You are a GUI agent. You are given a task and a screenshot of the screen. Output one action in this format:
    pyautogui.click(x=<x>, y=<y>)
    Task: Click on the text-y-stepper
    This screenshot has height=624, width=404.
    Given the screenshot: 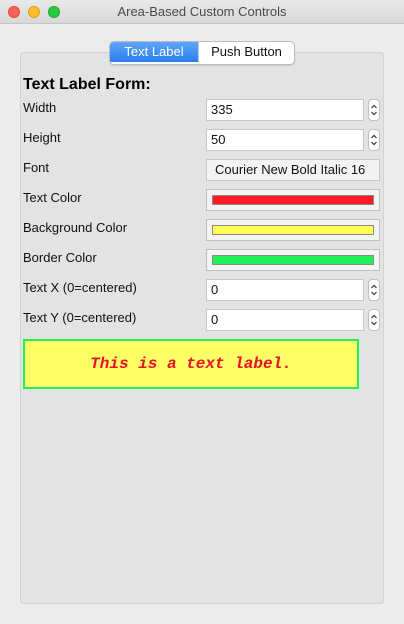 What is the action you would take?
    pyautogui.click(x=374, y=320)
    